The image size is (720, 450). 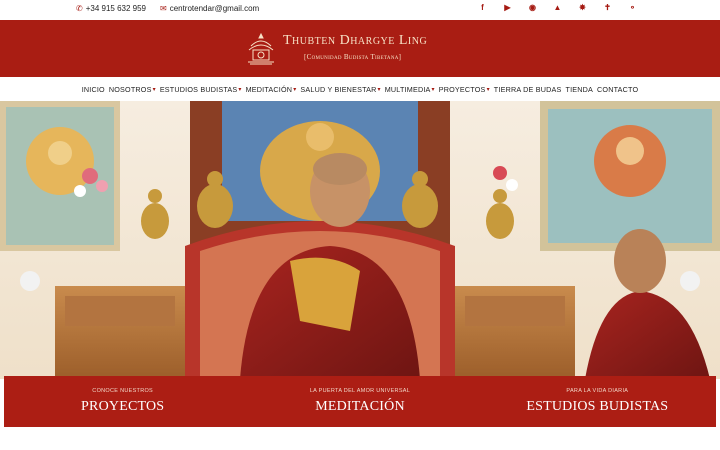 What do you see at coordinates (201, 89) in the screenshot?
I see `nav-item-estudios-budistas: Estudios Budistas ▾` at bounding box center [201, 89].